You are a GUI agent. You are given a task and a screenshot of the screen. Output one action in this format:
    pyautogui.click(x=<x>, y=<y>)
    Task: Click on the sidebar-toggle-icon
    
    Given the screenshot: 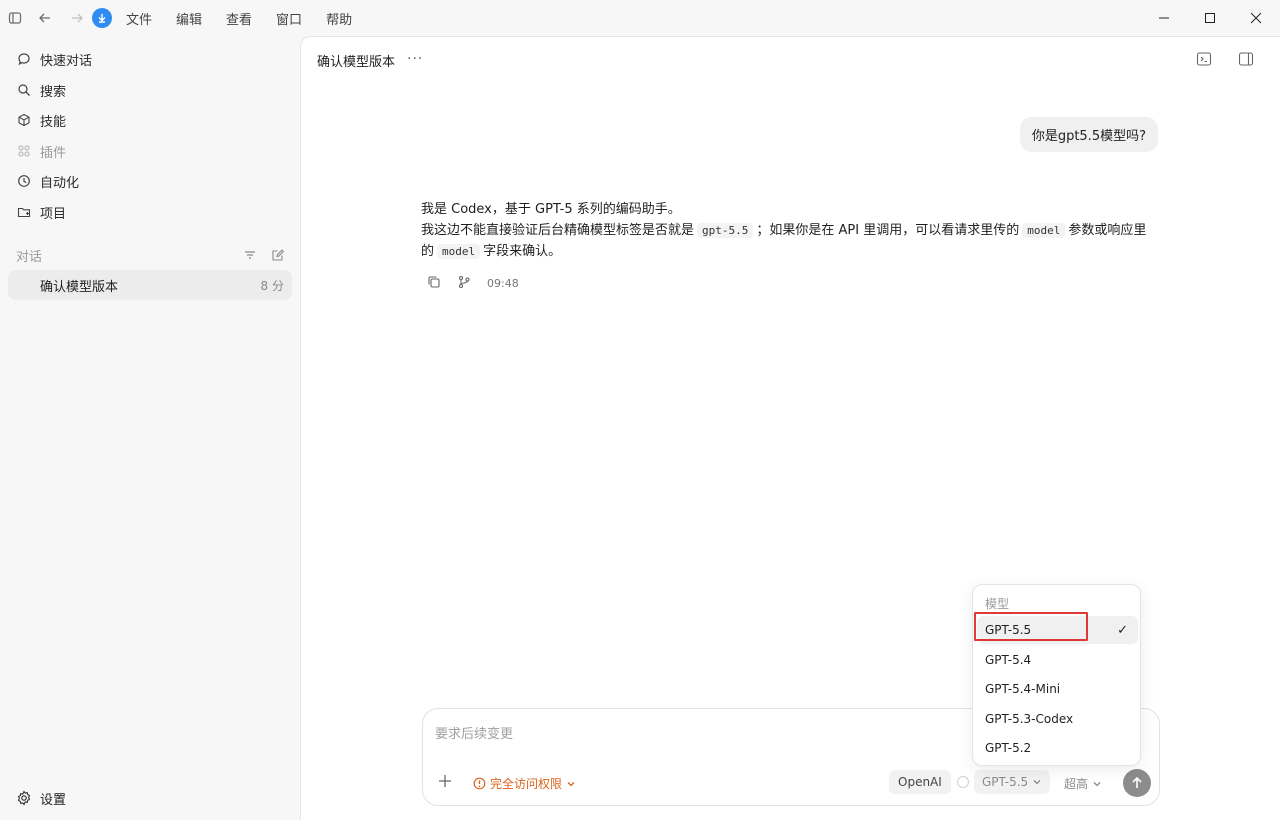 What is the action you would take?
    pyautogui.click(x=15, y=18)
    